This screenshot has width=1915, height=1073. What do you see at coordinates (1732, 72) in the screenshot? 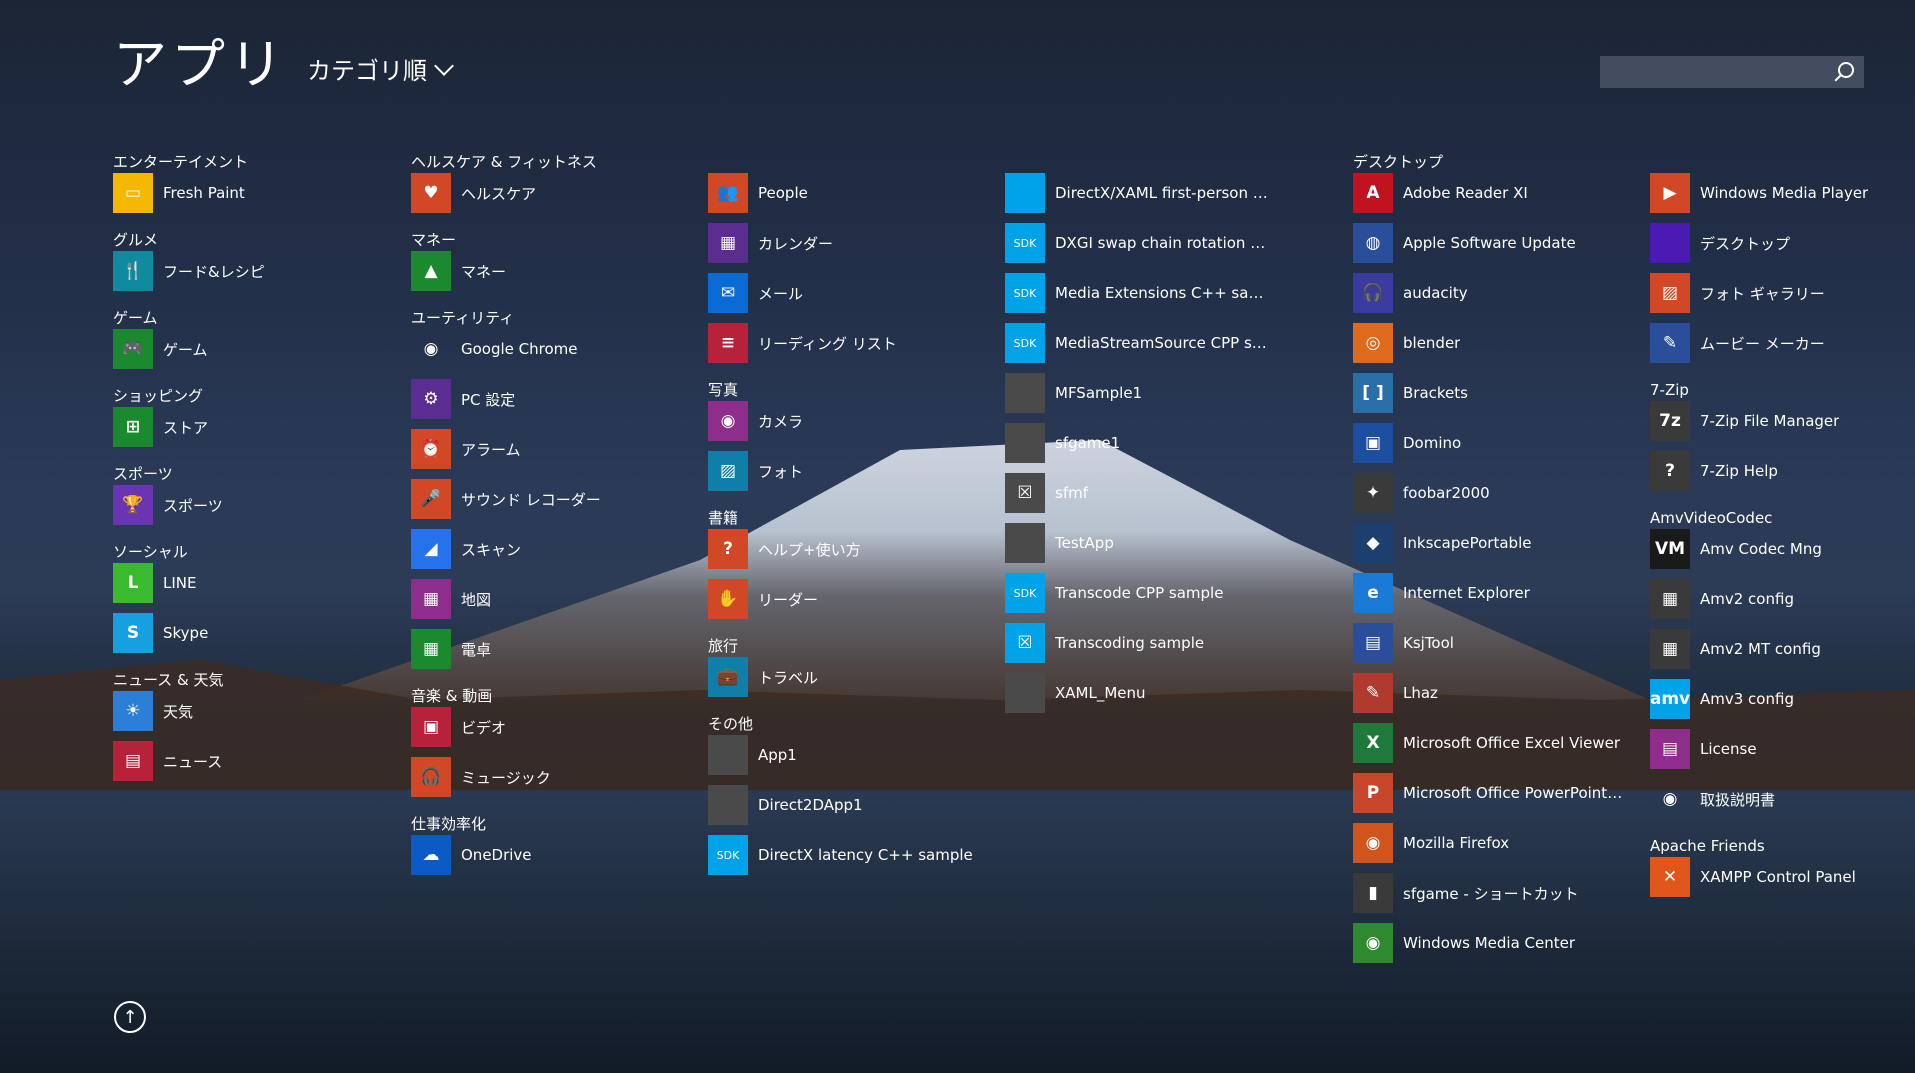
I see `search-input` at bounding box center [1732, 72].